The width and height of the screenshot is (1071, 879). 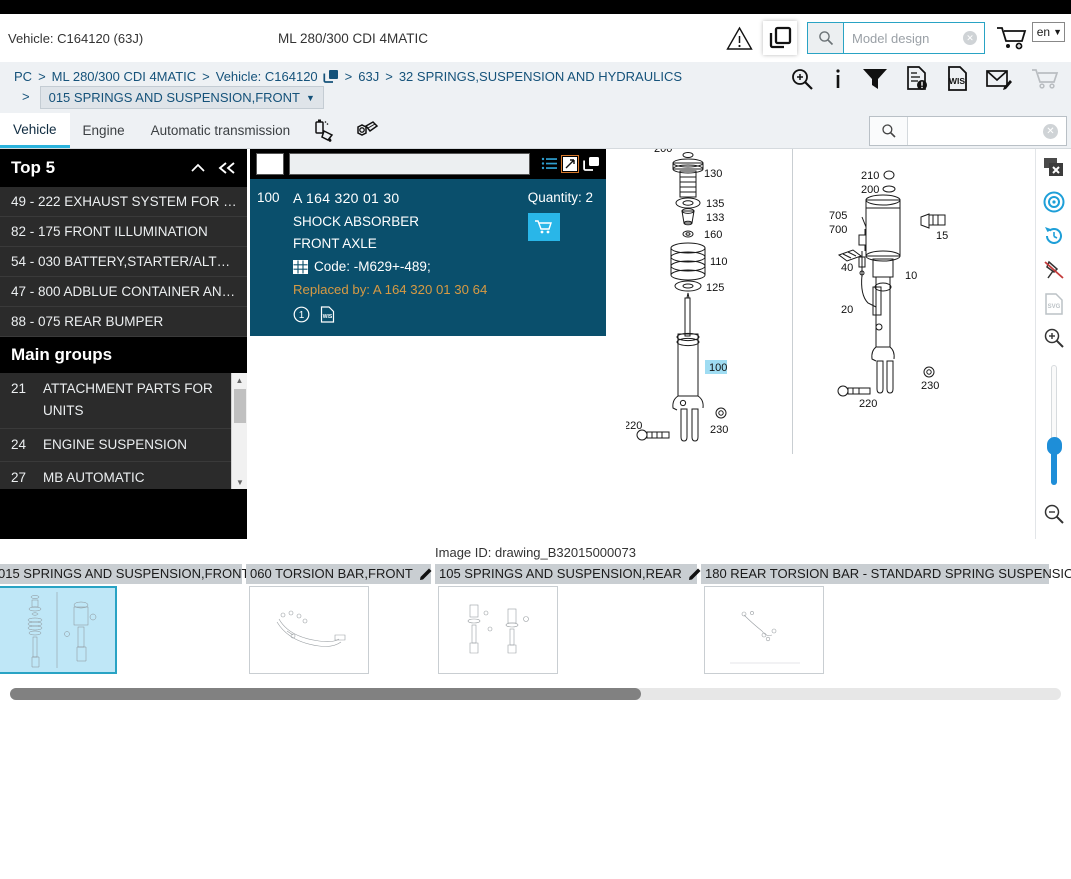 What do you see at coordinates (870, 176) in the screenshot?
I see `drawing-label-210: 210` at bounding box center [870, 176].